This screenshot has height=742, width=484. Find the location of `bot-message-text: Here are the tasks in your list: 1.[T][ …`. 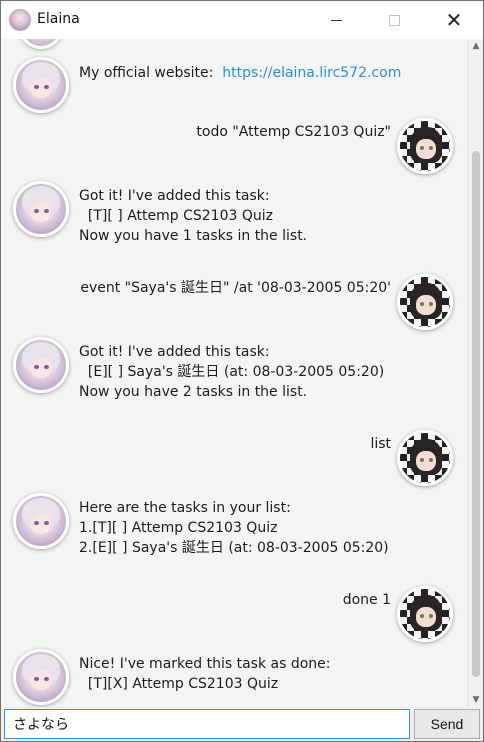

bot-message-text: Here are the tasks in your list: 1.[T][ … is located at coordinates (234, 528).